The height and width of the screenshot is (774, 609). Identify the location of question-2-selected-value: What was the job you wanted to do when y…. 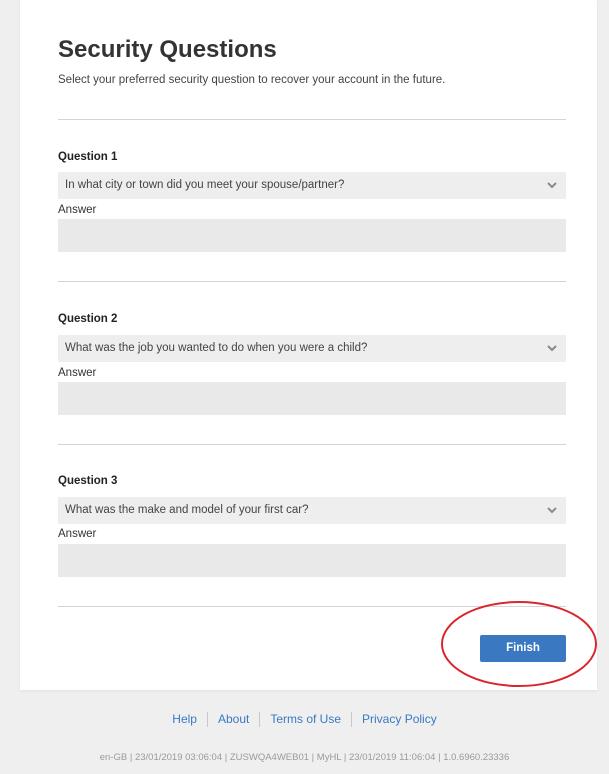
(216, 348).